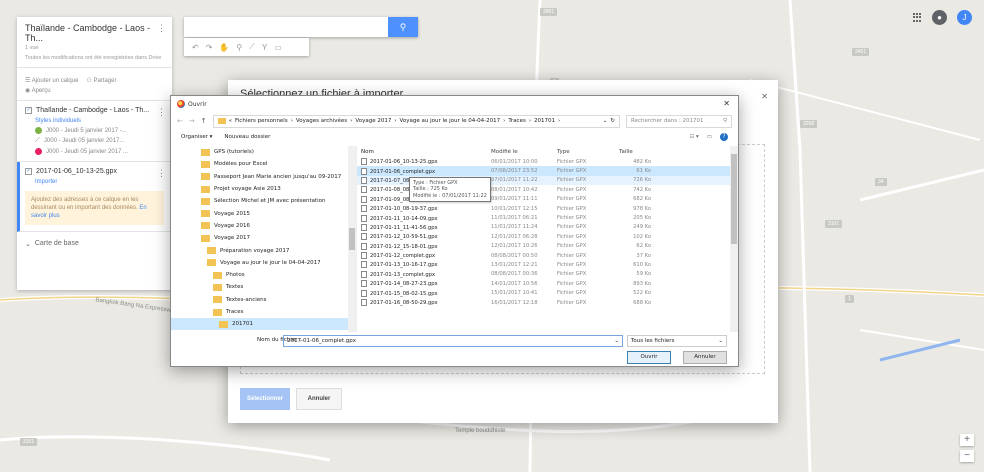 This screenshot has height=472, width=984. What do you see at coordinates (99, 121) in the screenshot?
I see `layer-style-link: Styles individuels` at bounding box center [99, 121].